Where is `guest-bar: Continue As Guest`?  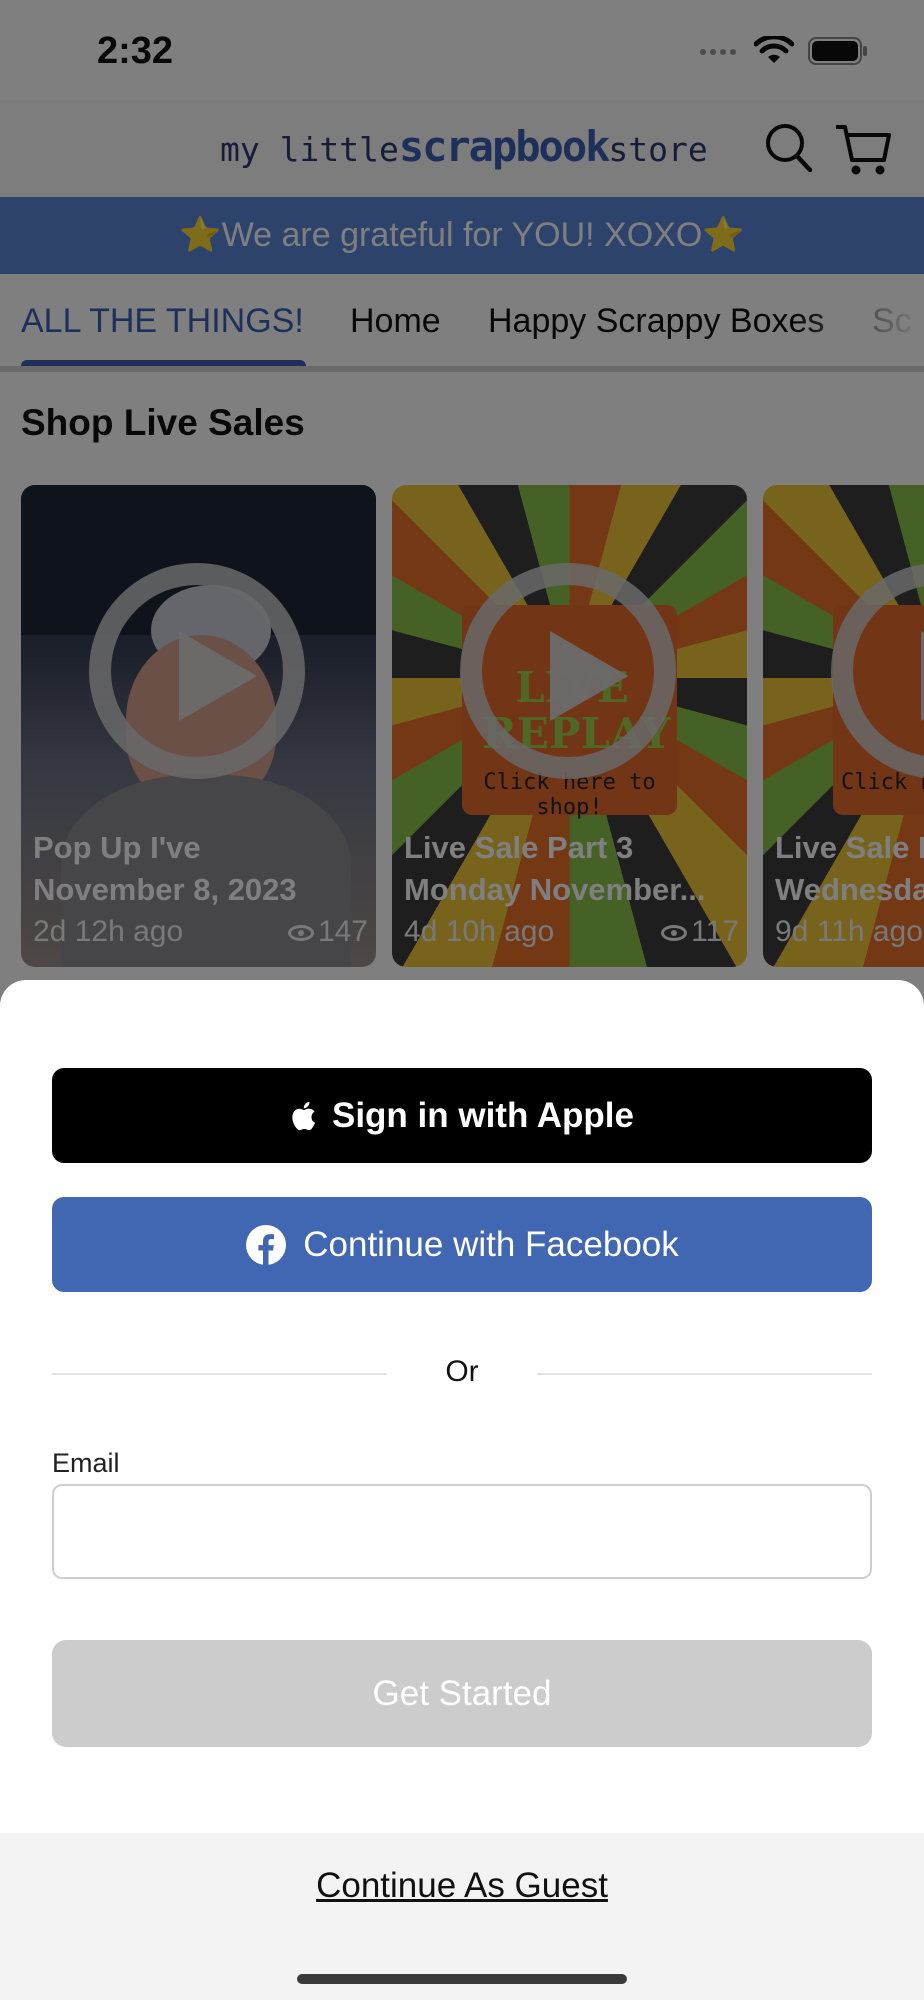
guest-bar: Continue As Guest is located at coordinates (462, 1916).